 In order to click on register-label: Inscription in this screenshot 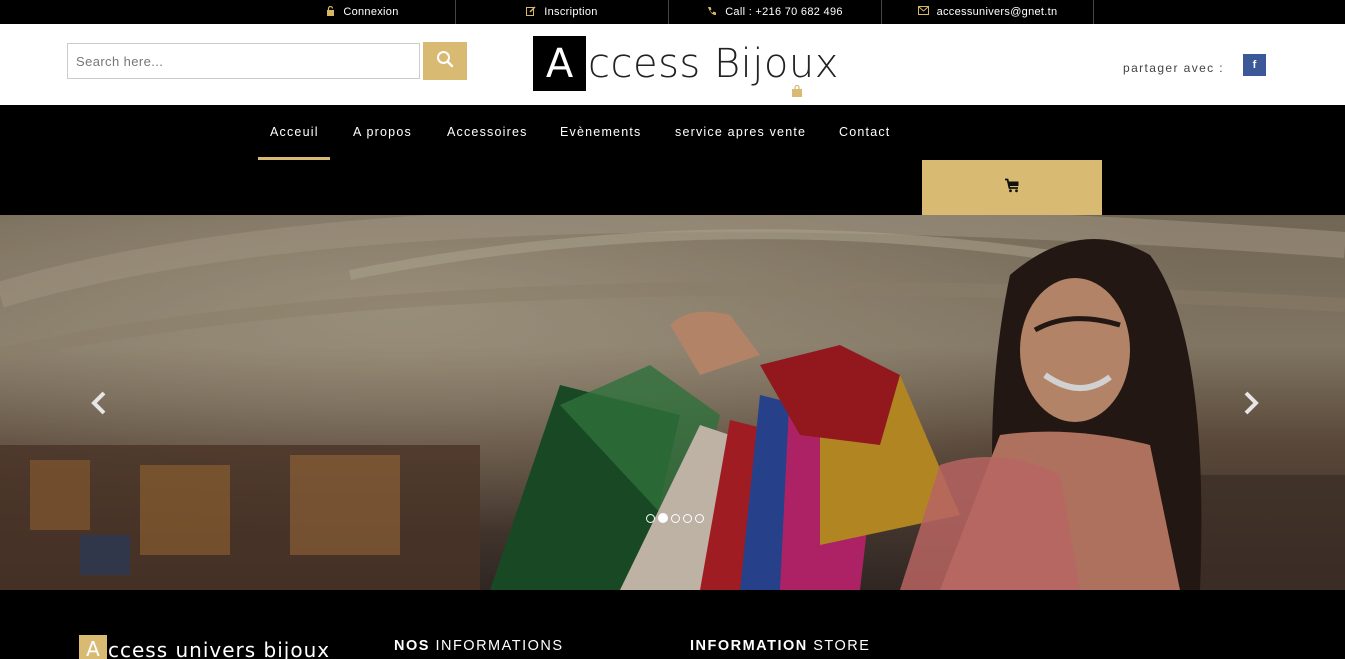, I will do `click(571, 12)`.